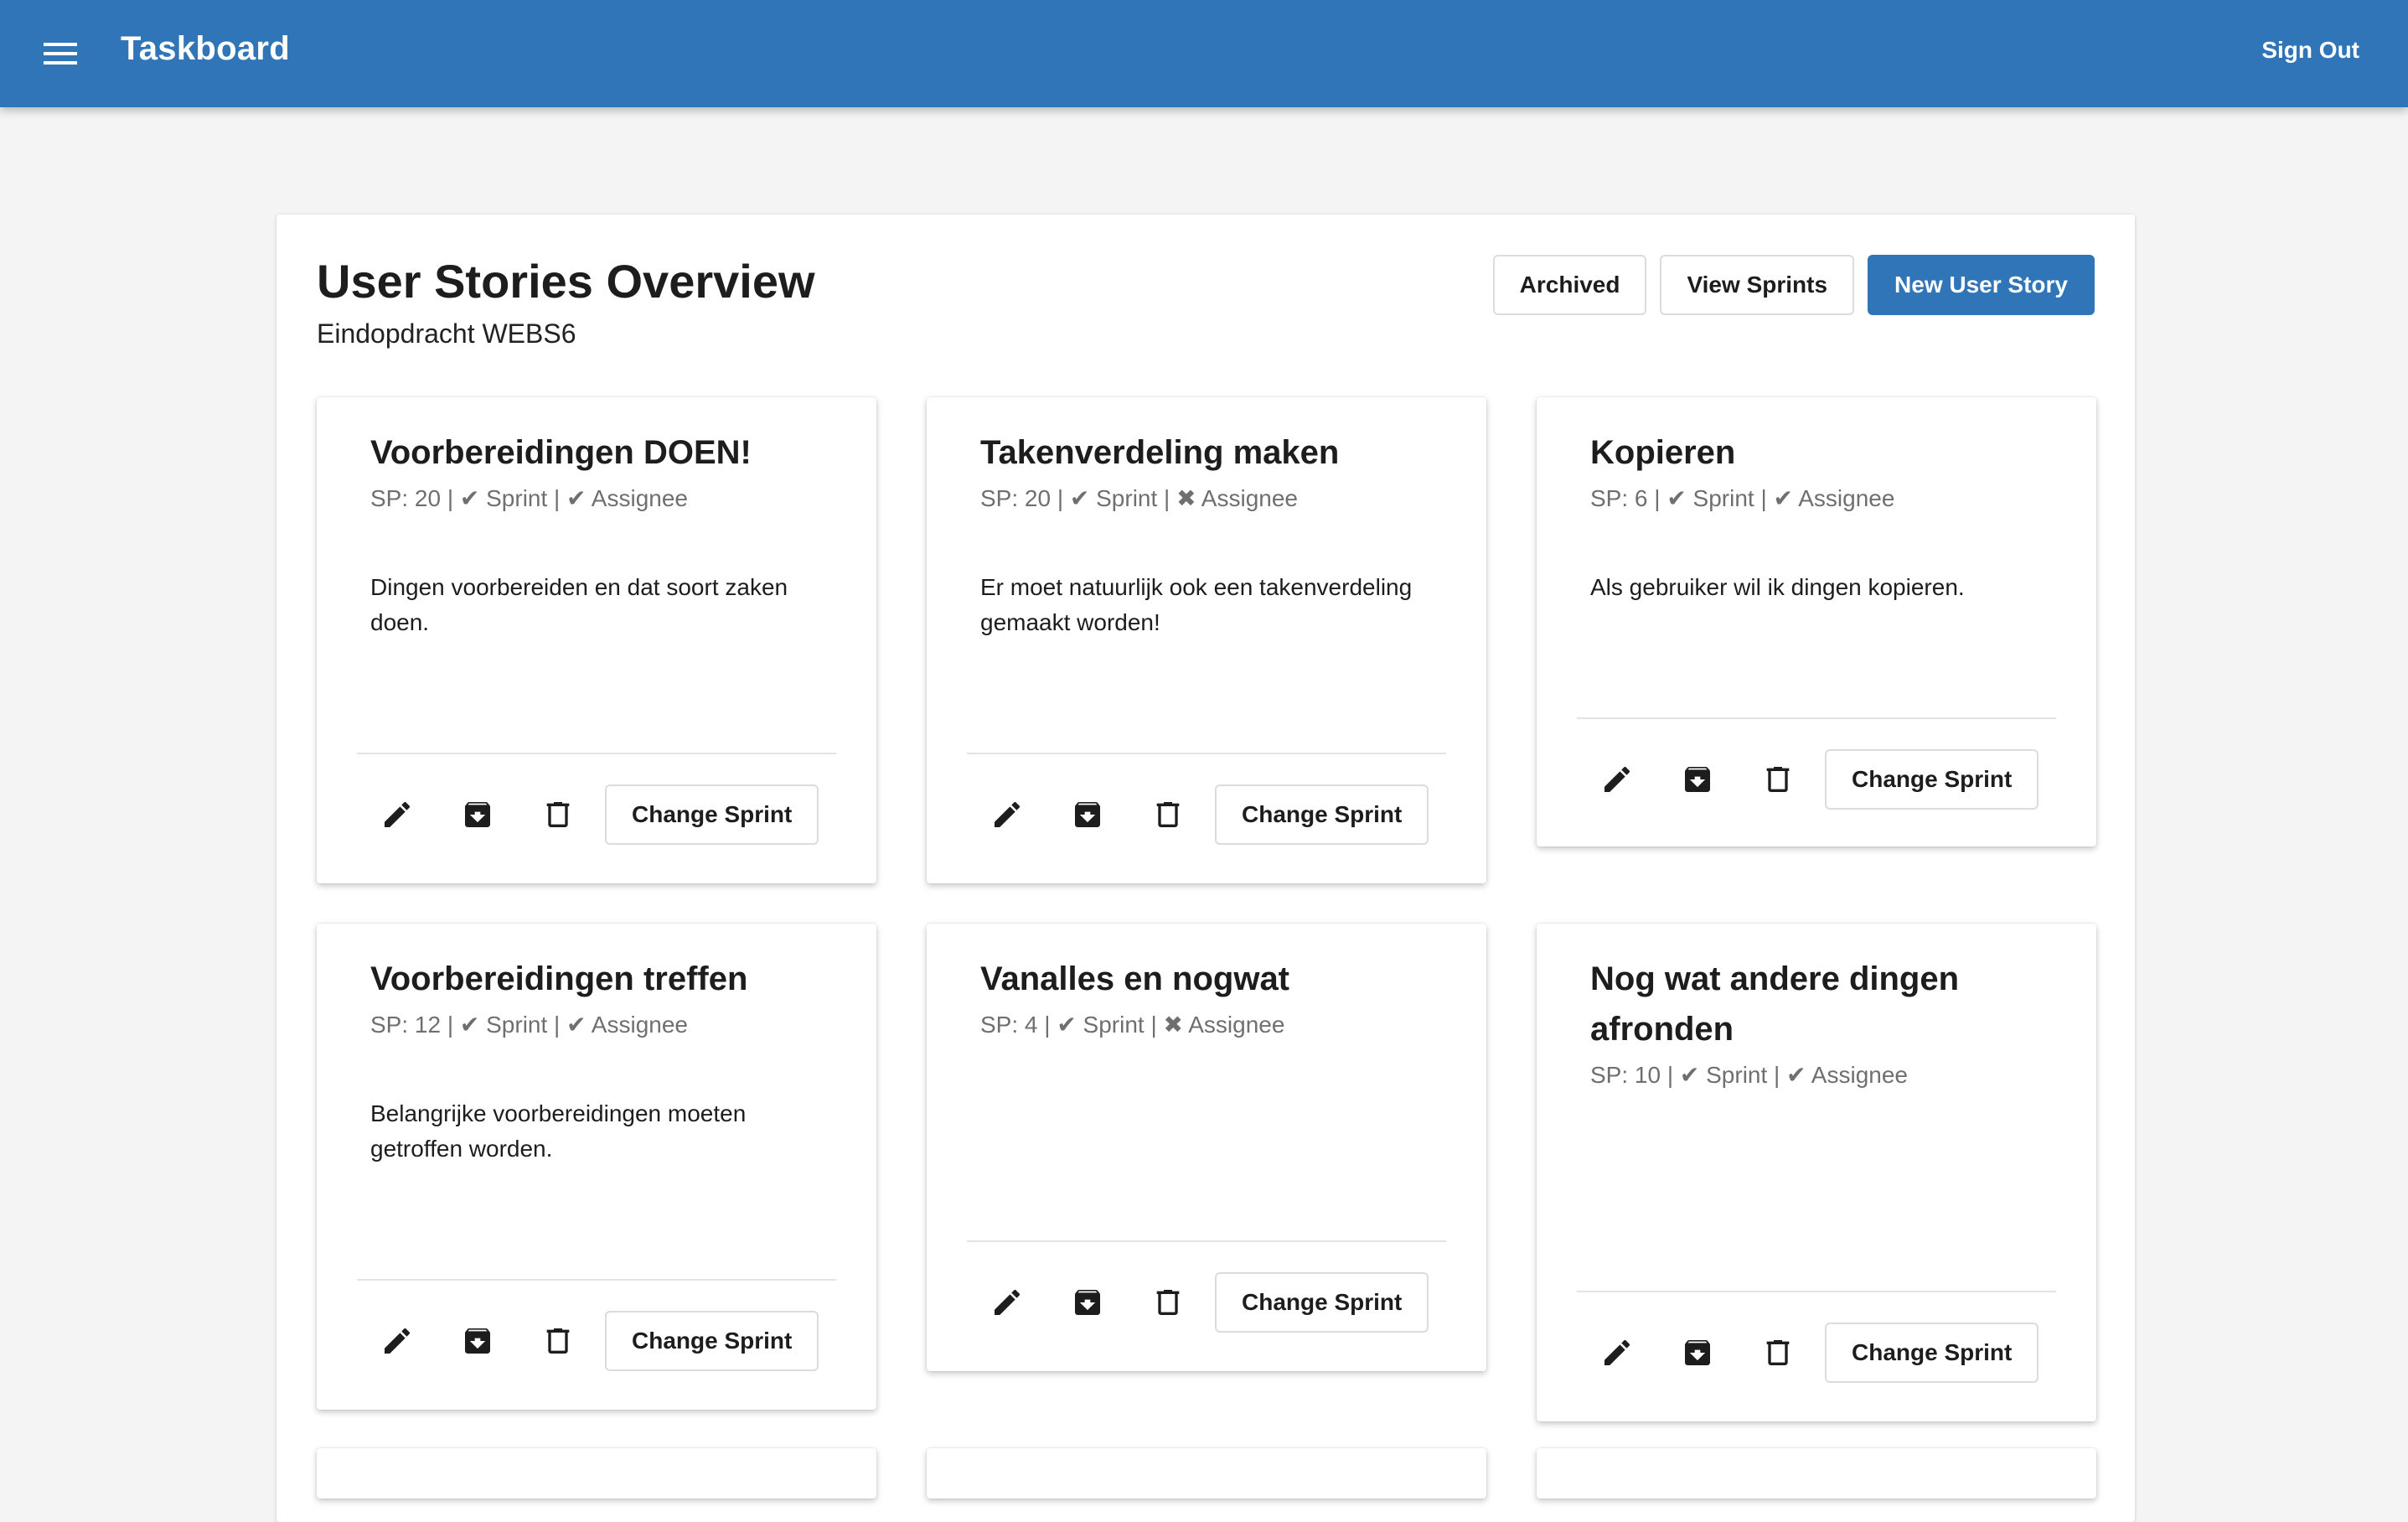 The image size is (2408, 1522). Describe the element at coordinates (1777, 587) in the screenshot. I see `card-description: Als gebruiker wil ik dingen kopieren.` at that location.